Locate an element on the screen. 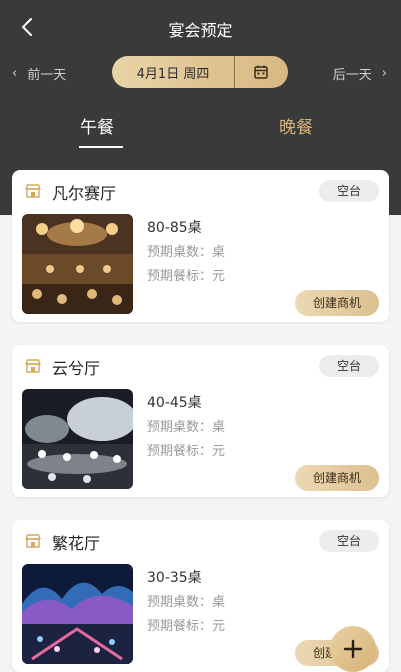  next-day-button: 后一天 › is located at coordinates (360, 73).